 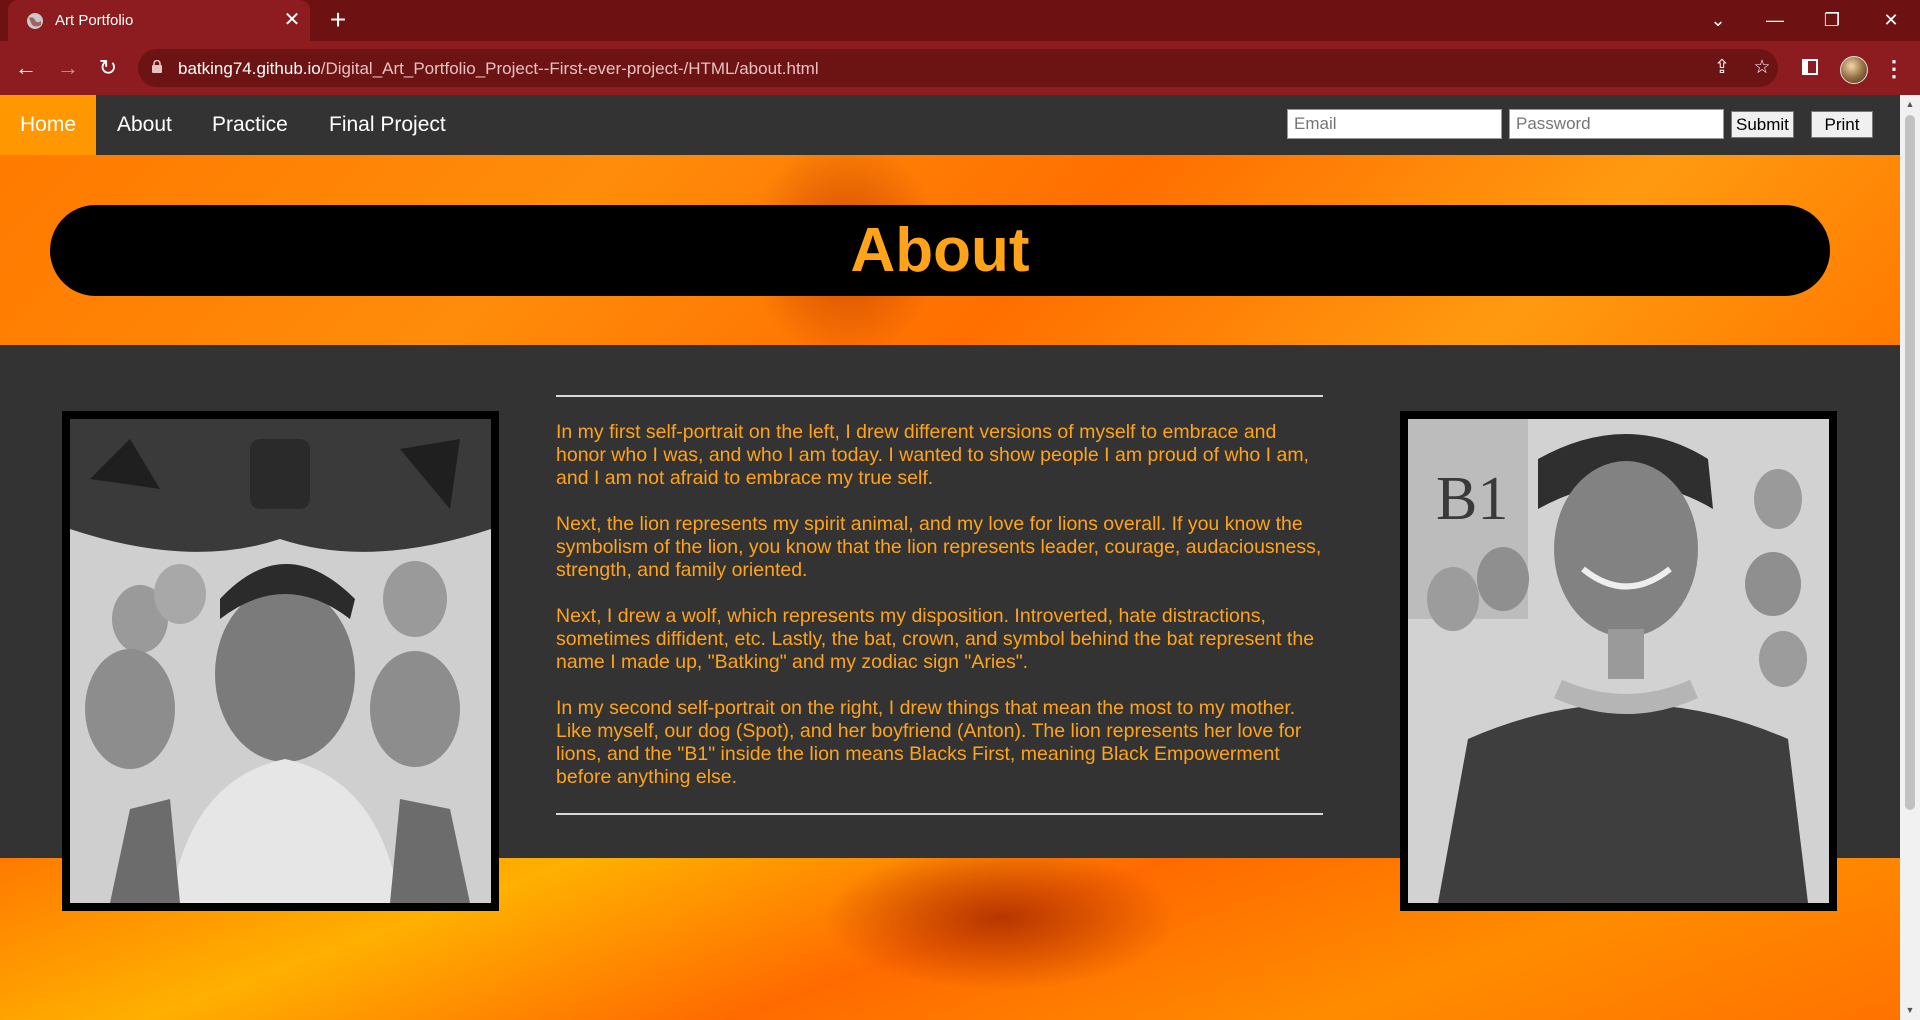 What do you see at coordinates (1854, 70) in the screenshot?
I see `profile-avatar` at bounding box center [1854, 70].